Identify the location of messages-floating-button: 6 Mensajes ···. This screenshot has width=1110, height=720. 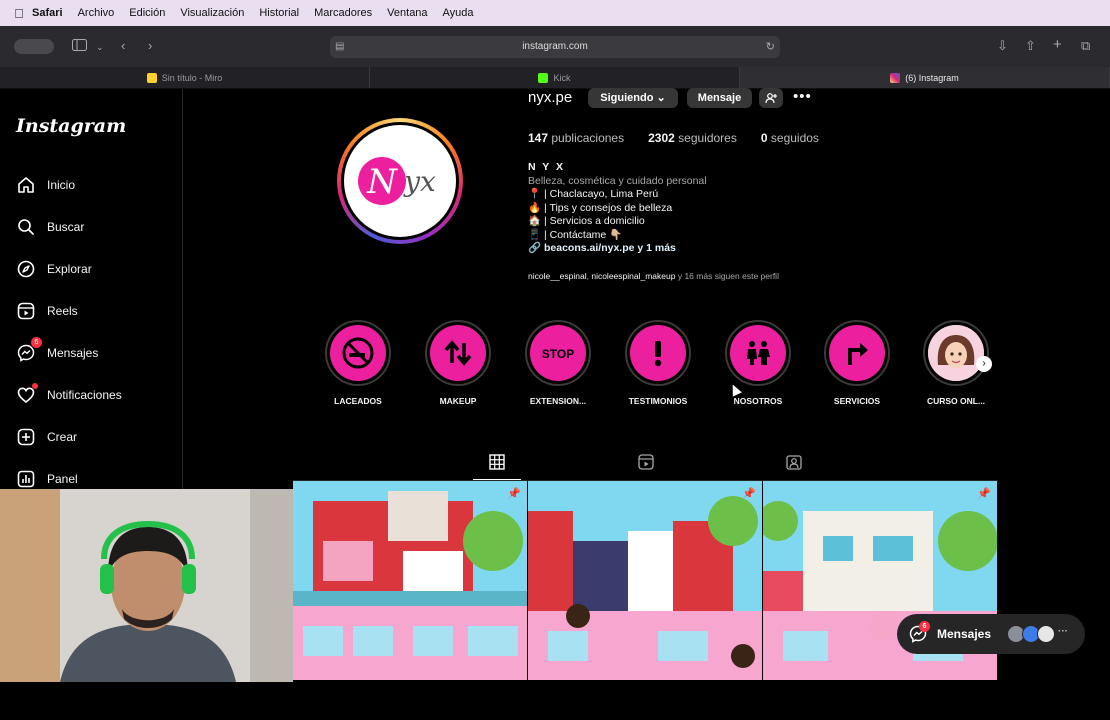
(991, 634).